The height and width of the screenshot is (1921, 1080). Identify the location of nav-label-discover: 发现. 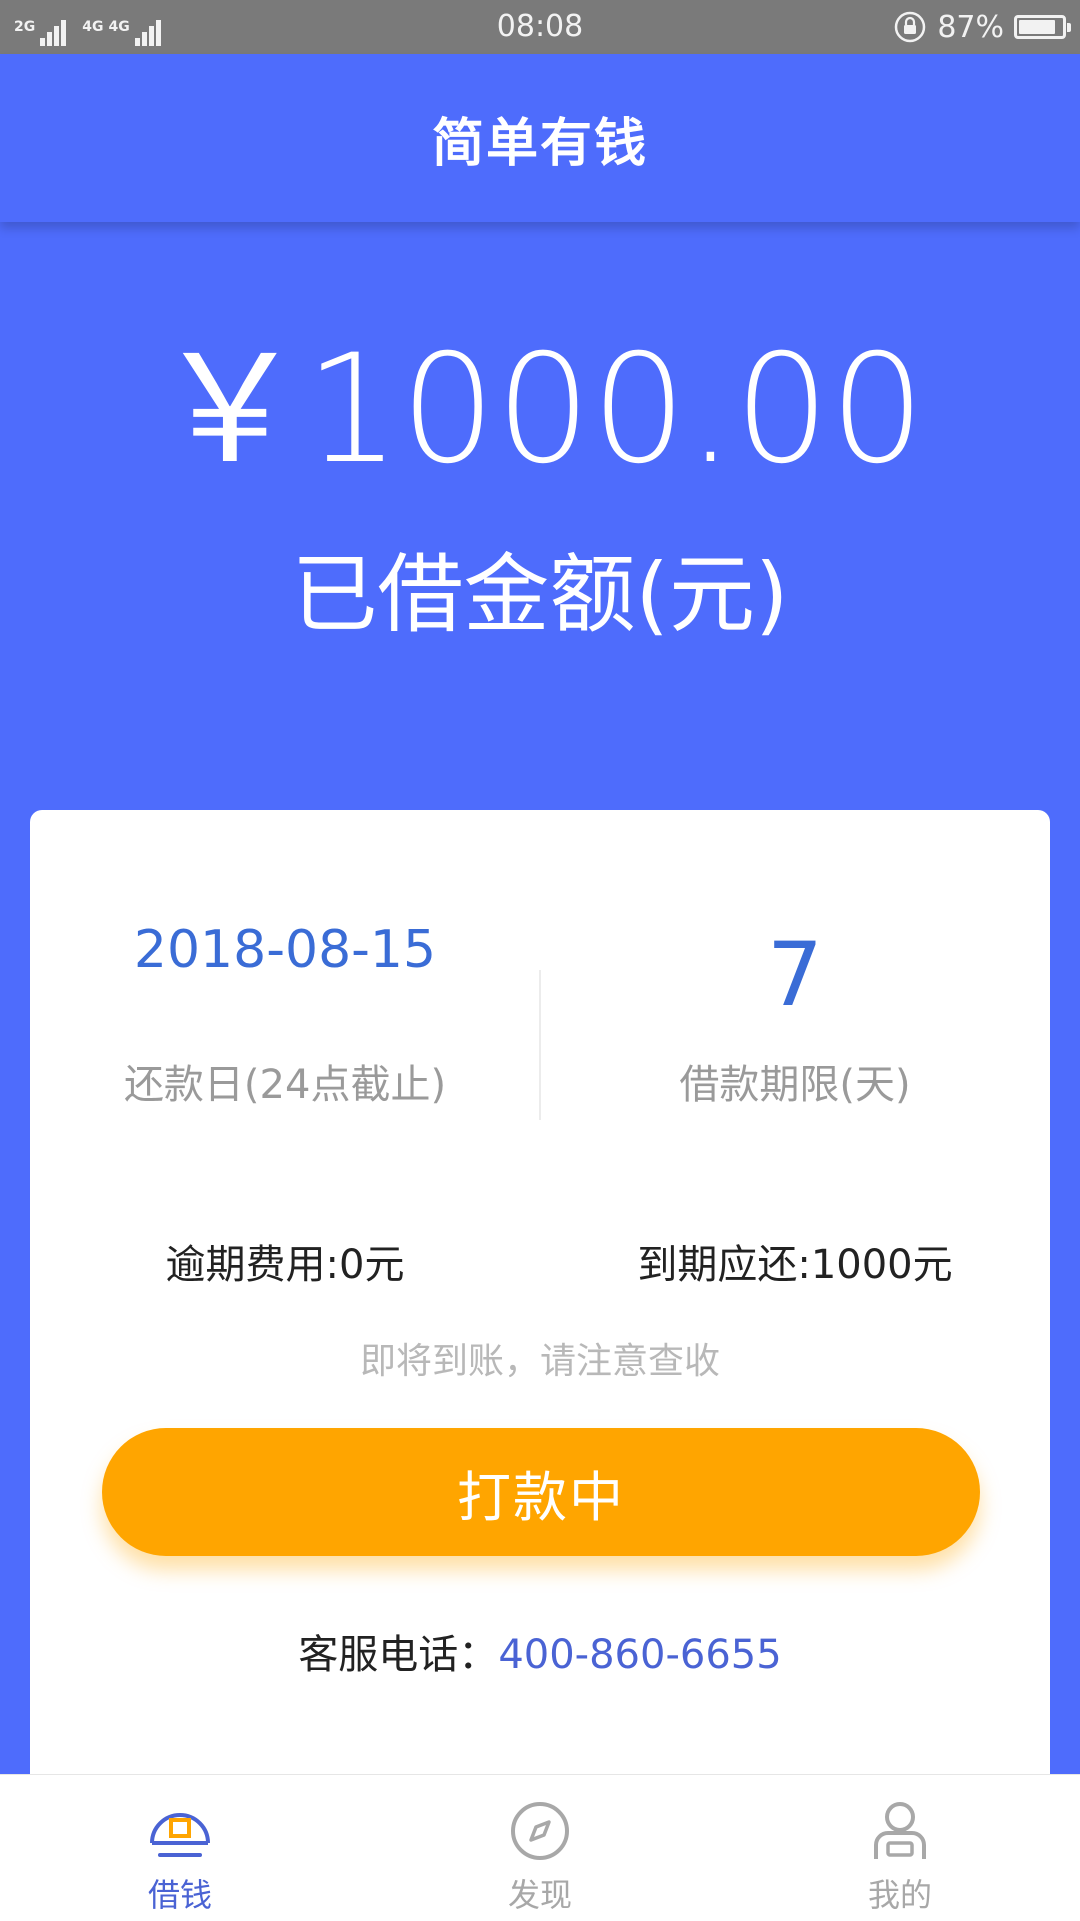
(539, 1895).